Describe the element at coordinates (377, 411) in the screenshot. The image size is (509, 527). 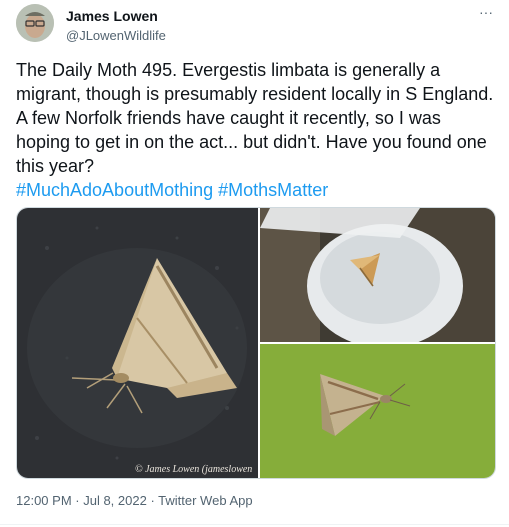
I see `moth-photo-green-background` at that location.